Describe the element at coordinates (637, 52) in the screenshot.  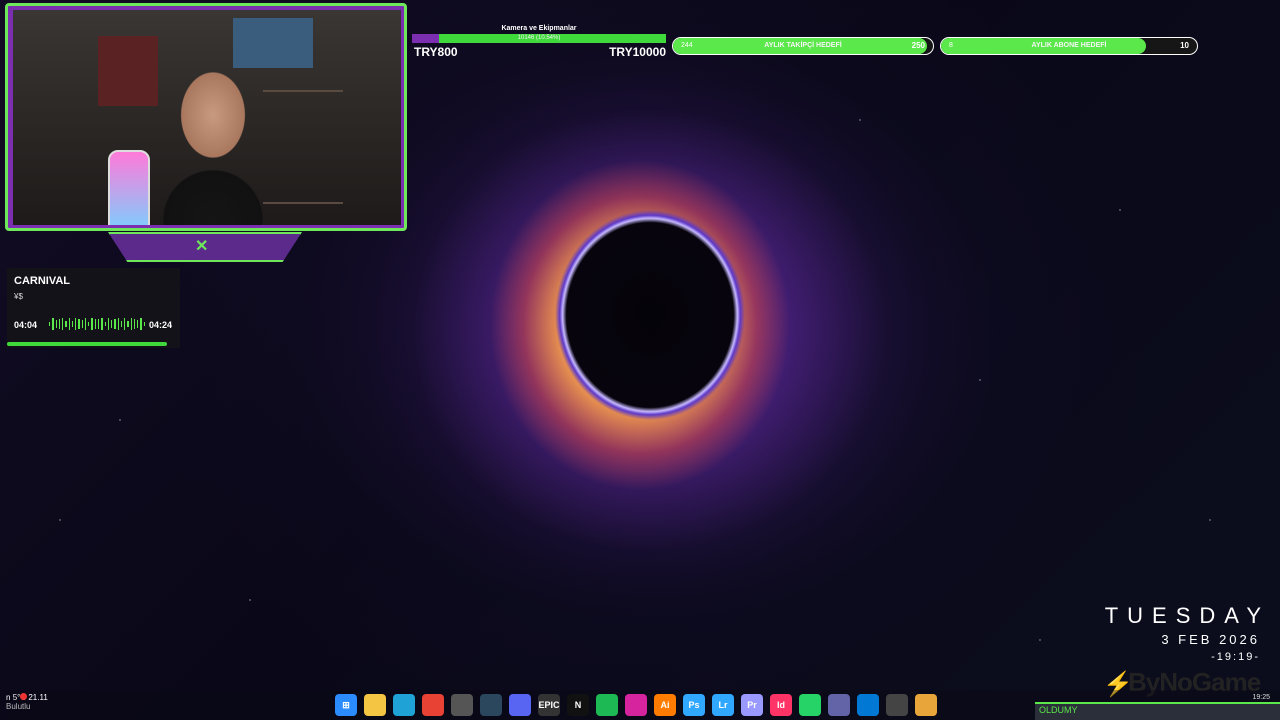
I see `donation-goal-max: TRY10000` at that location.